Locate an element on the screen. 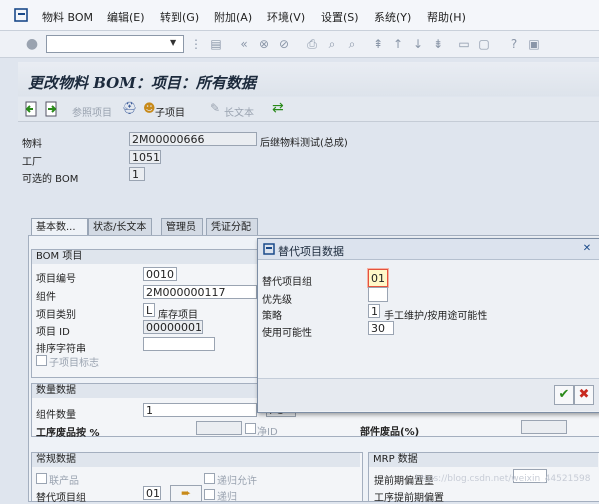  strategy-field: 1 is located at coordinates (374, 311).